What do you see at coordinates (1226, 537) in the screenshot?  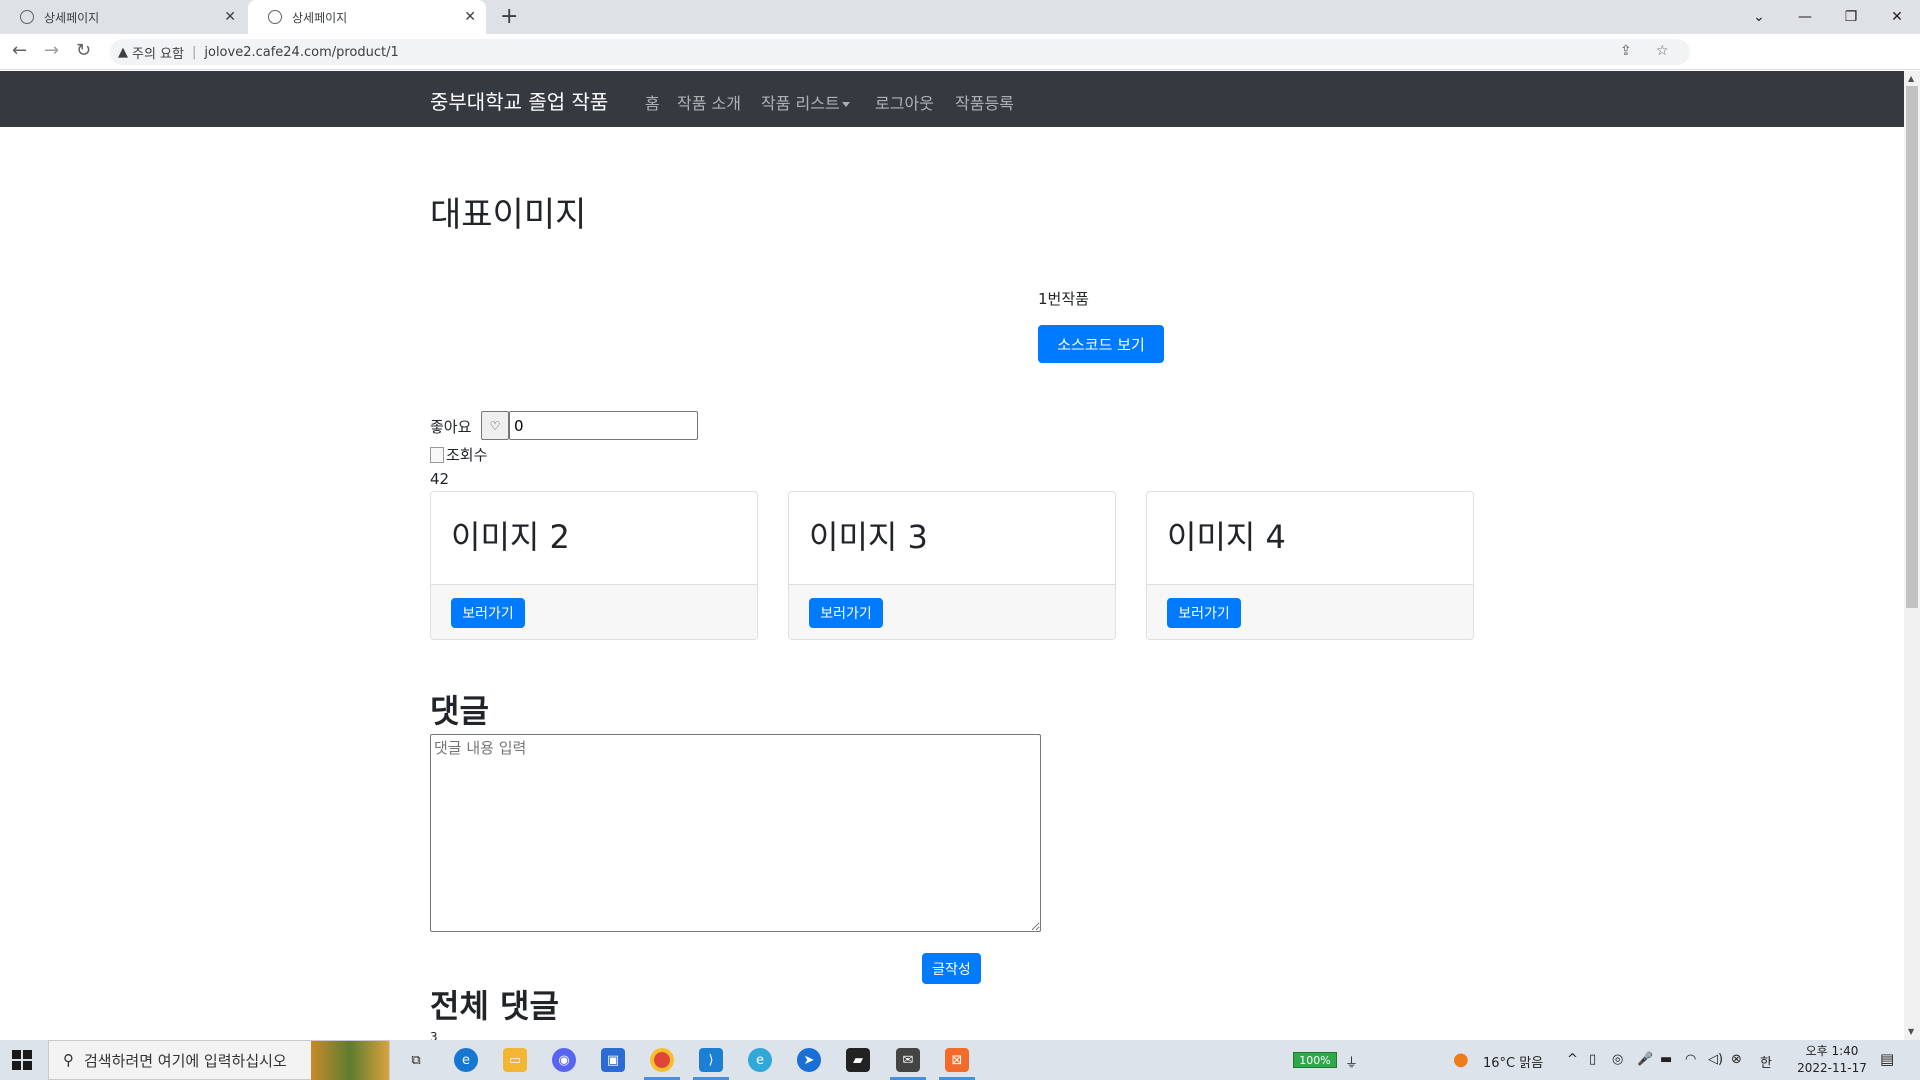 I see `card-title: 이미지 4` at bounding box center [1226, 537].